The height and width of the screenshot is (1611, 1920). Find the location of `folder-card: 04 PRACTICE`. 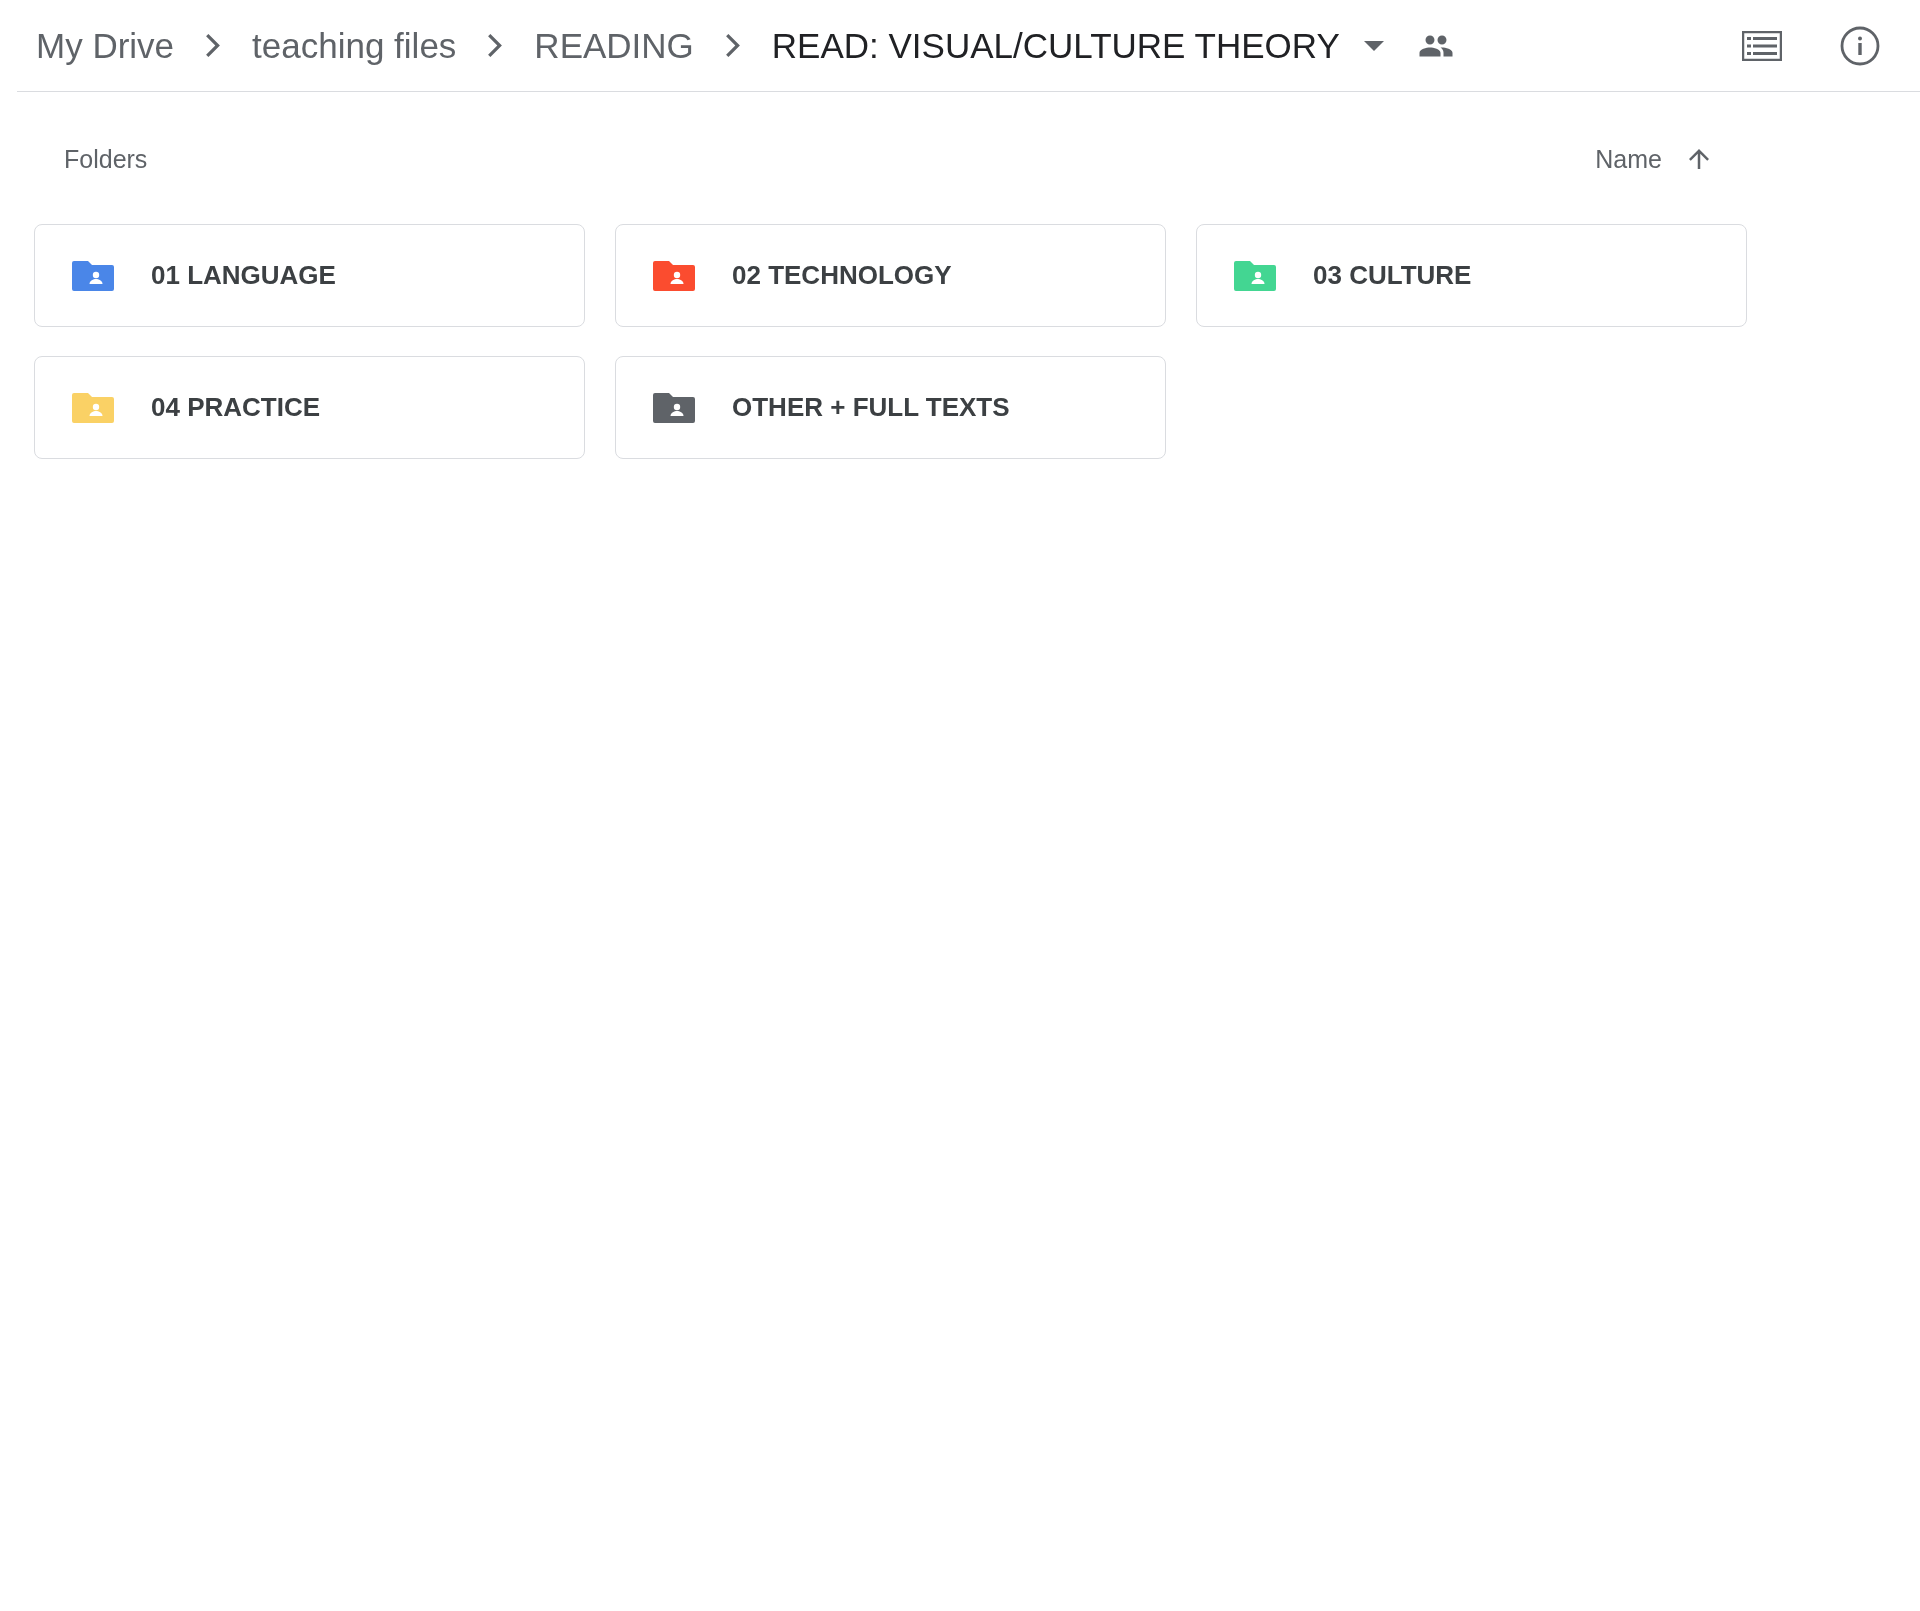

folder-card: 04 PRACTICE is located at coordinates (309, 407).